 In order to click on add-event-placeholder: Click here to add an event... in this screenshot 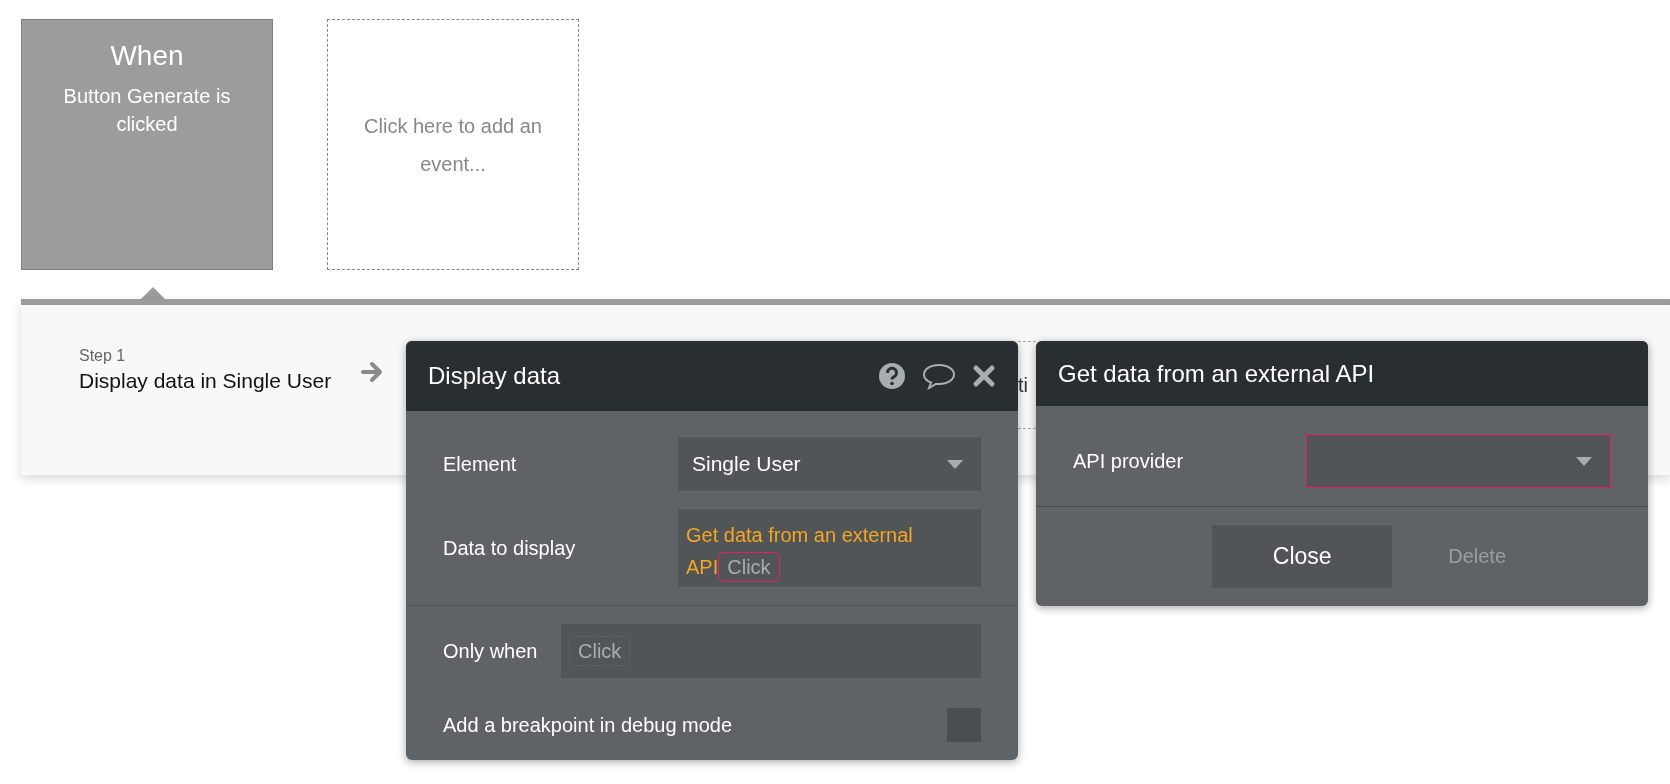, I will do `click(453, 145)`.